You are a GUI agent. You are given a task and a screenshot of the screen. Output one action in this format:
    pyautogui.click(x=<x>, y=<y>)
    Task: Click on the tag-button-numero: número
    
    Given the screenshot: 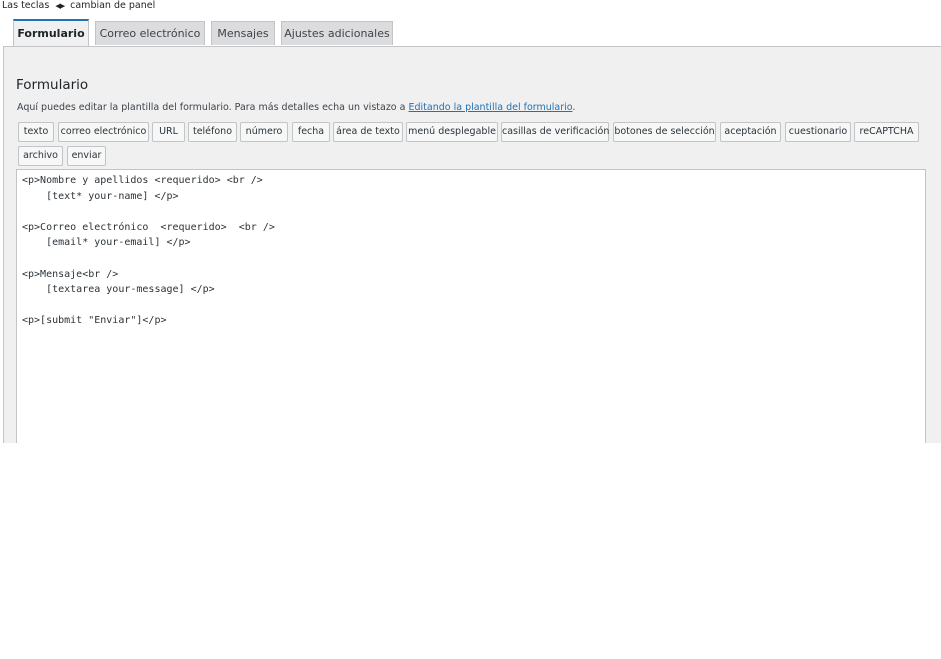 What is the action you would take?
    pyautogui.click(x=264, y=132)
    